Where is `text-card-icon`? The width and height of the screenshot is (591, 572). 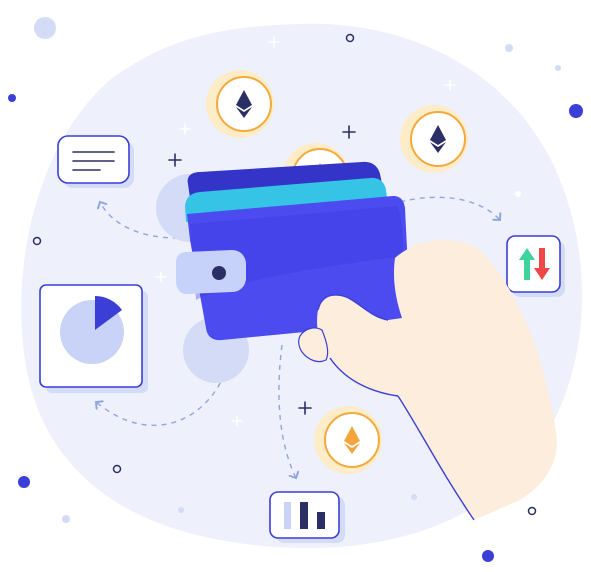 text-card-icon is located at coordinates (95, 161).